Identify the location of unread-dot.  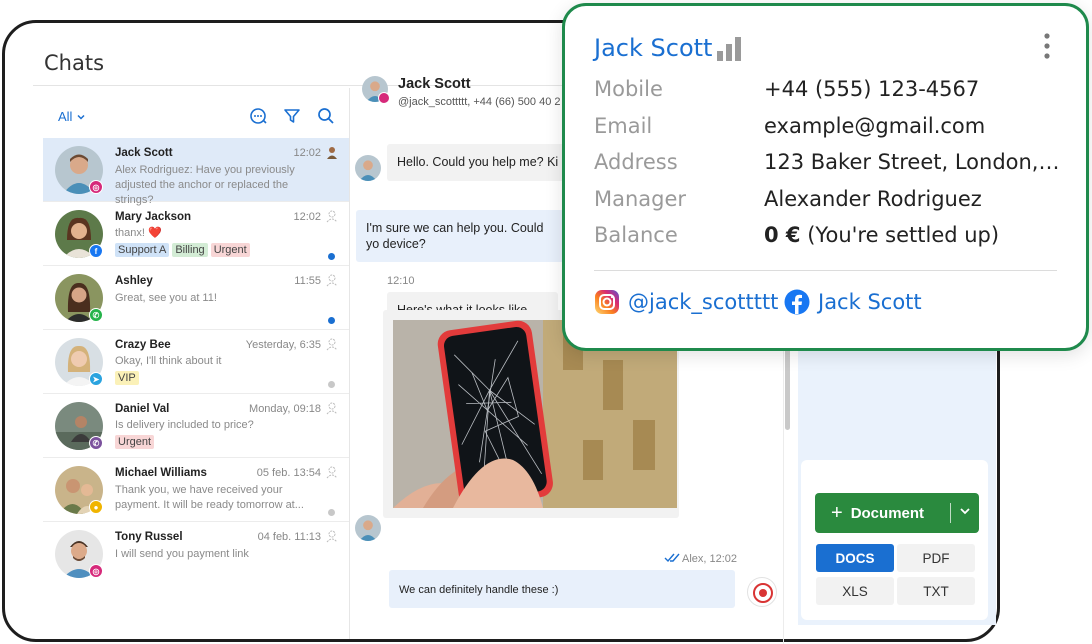
(331, 320).